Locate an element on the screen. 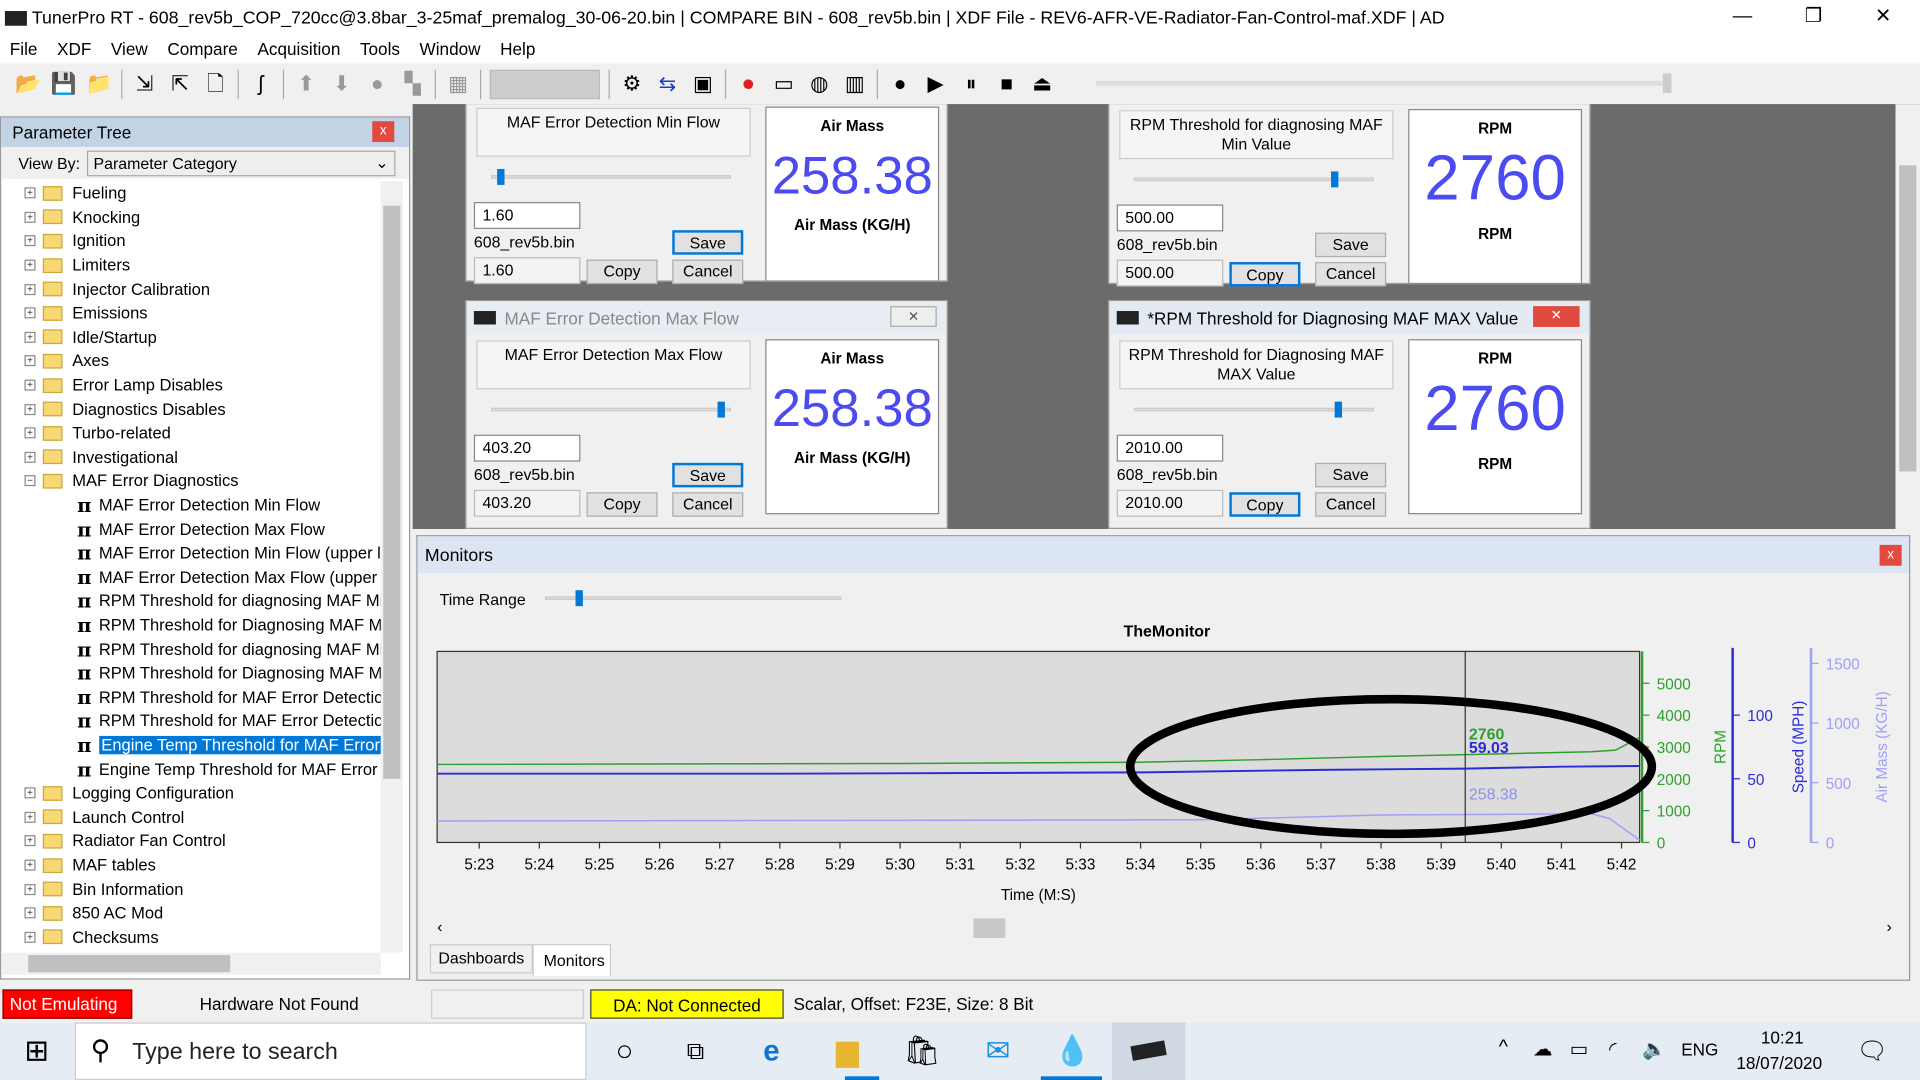  circle-icon: ● is located at coordinates (377, 83).